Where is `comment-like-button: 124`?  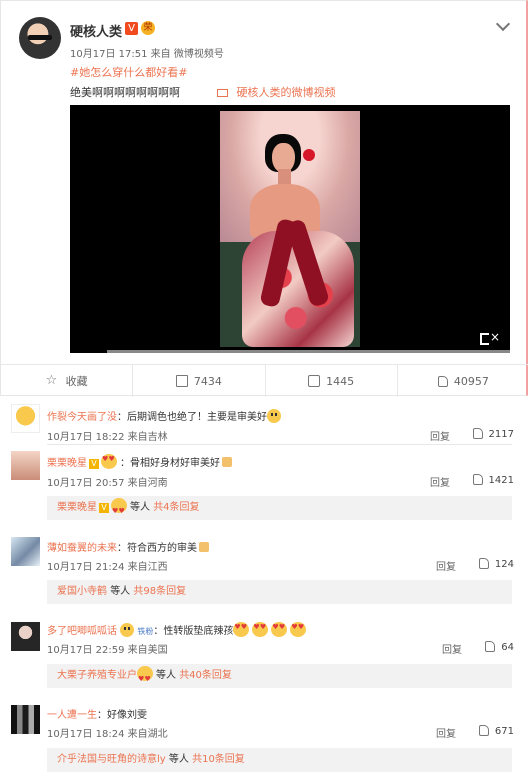 comment-like-button: 124 is located at coordinates (496, 564).